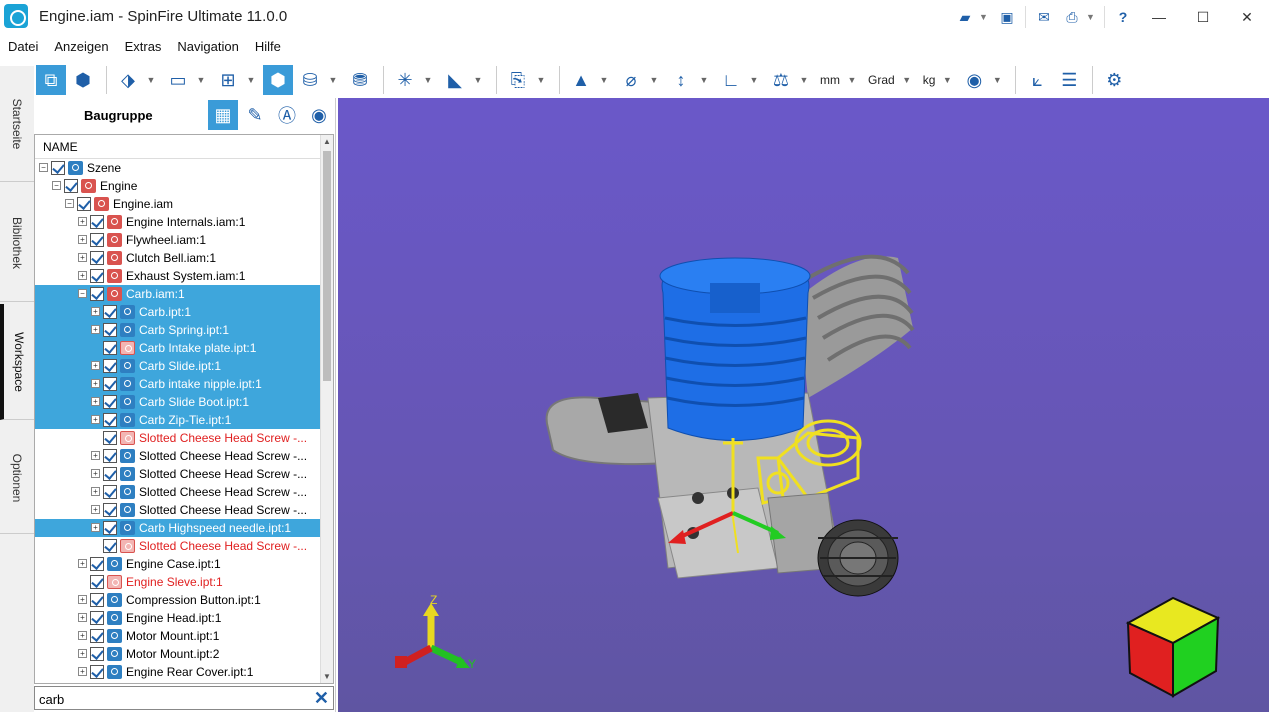 The image size is (1269, 712). Describe the element at coordinates (278, 80) in the screenshot. I see `shaded-mode-icon: ⬢` at that location.